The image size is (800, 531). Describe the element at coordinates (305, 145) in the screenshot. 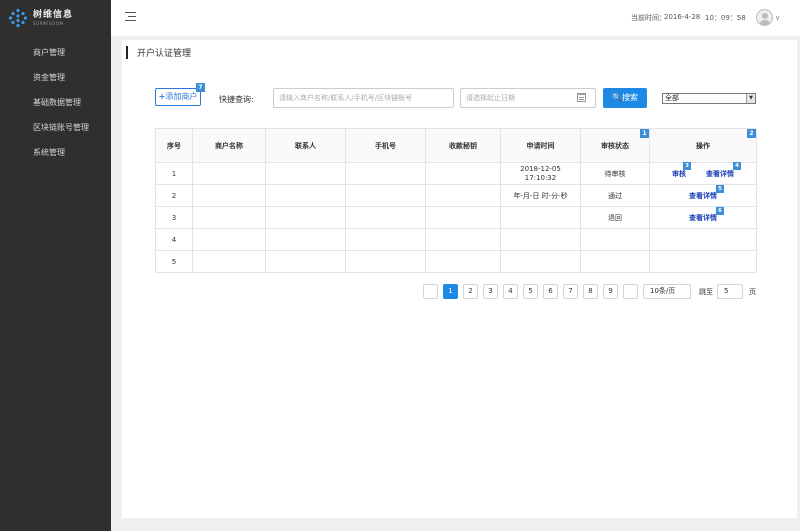

I see `col-header-contact: 联系人` at that location.